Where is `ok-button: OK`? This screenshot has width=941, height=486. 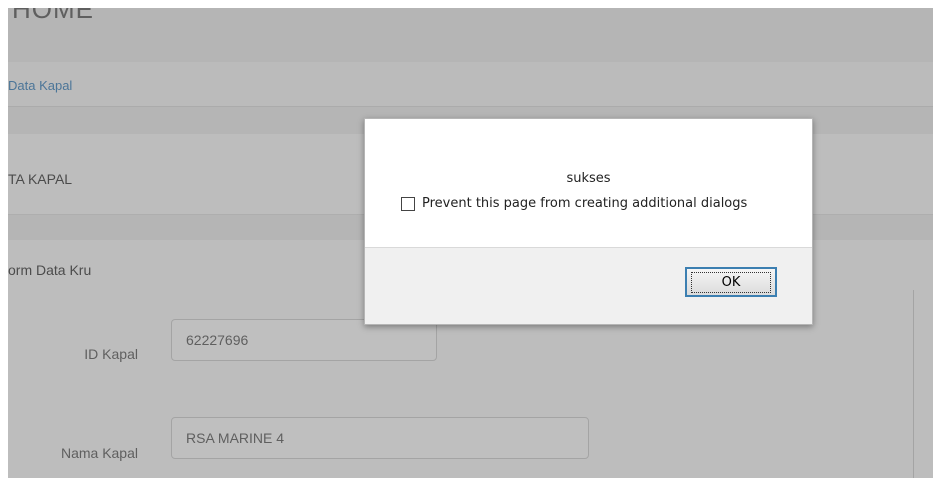
ok-button: OK is located at coordinates (731, 282).